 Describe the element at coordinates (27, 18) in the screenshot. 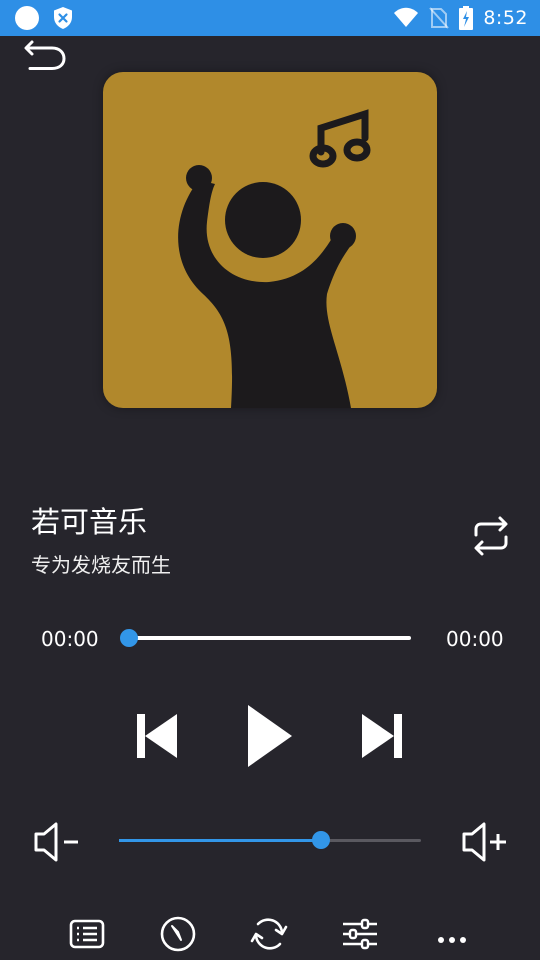

I see `circle-icon` at that location.